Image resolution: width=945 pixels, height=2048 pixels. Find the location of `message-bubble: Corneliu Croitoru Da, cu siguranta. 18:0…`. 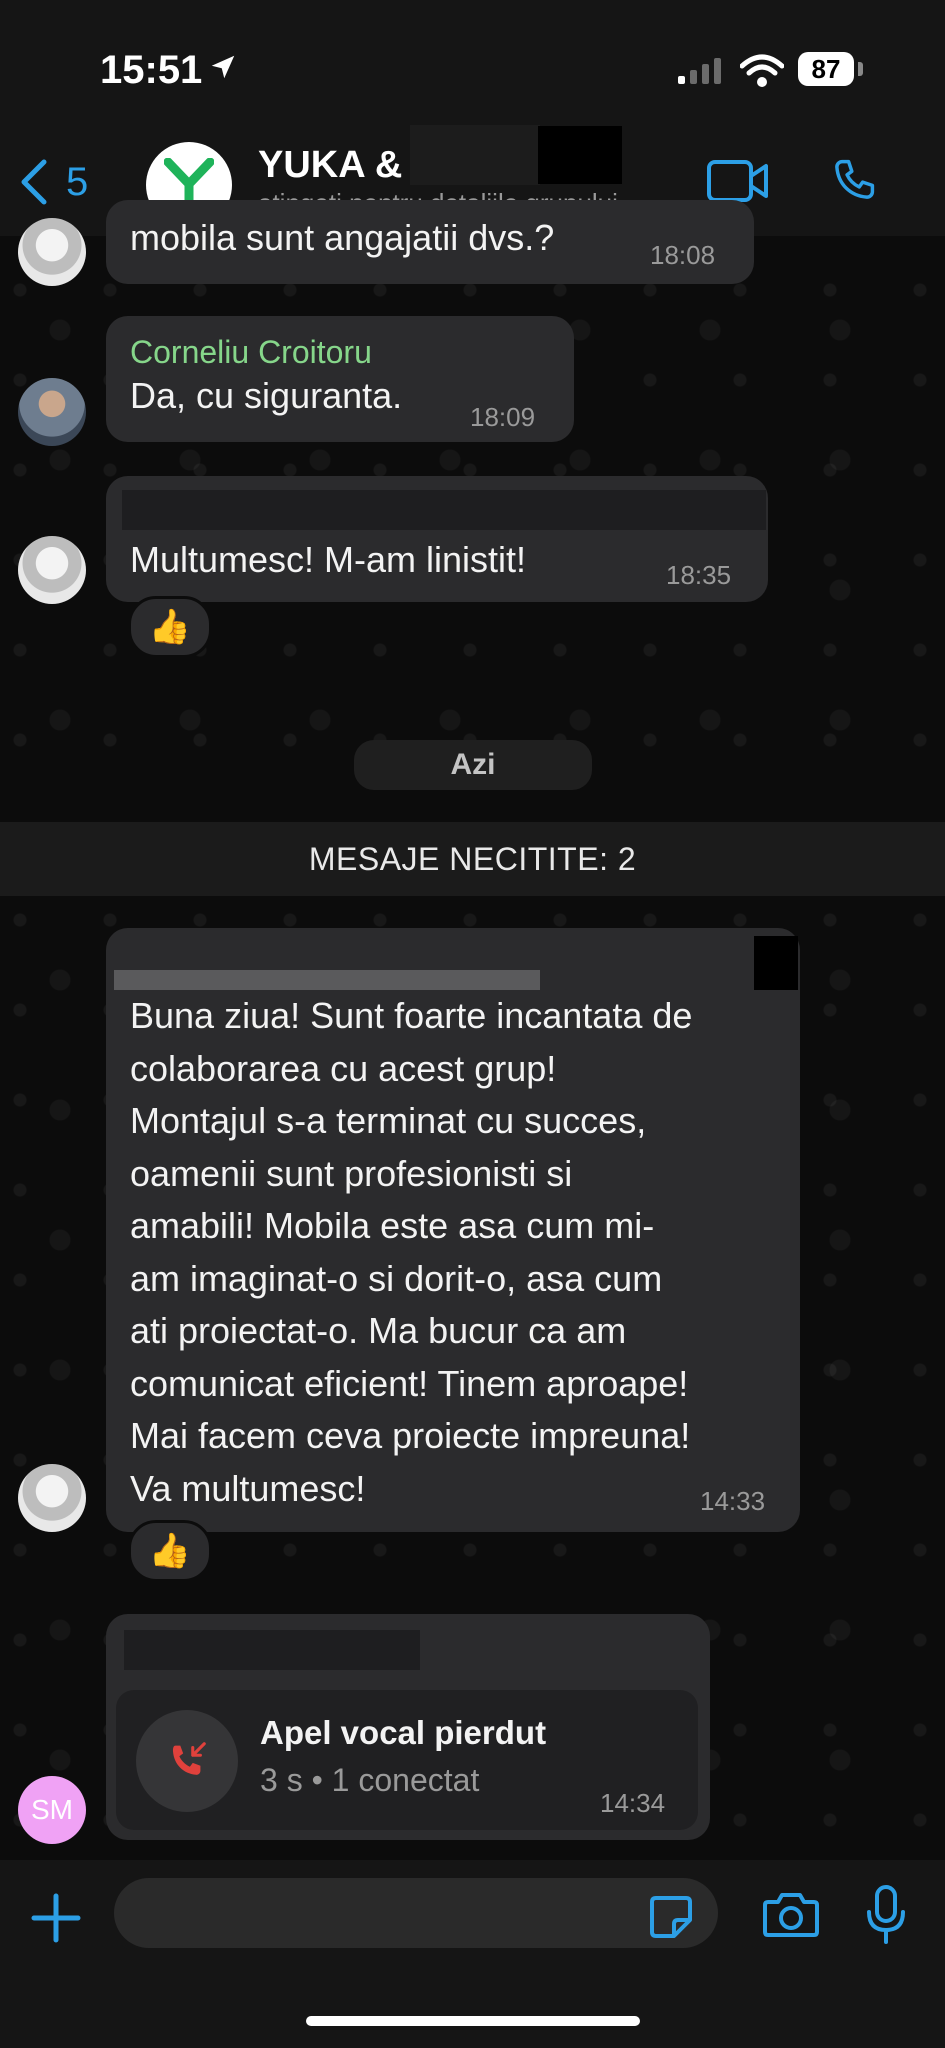

message-bubble: Corneliu Croitoru Da, cu siguranta. 18:0… is located at coordinates (340, 379).